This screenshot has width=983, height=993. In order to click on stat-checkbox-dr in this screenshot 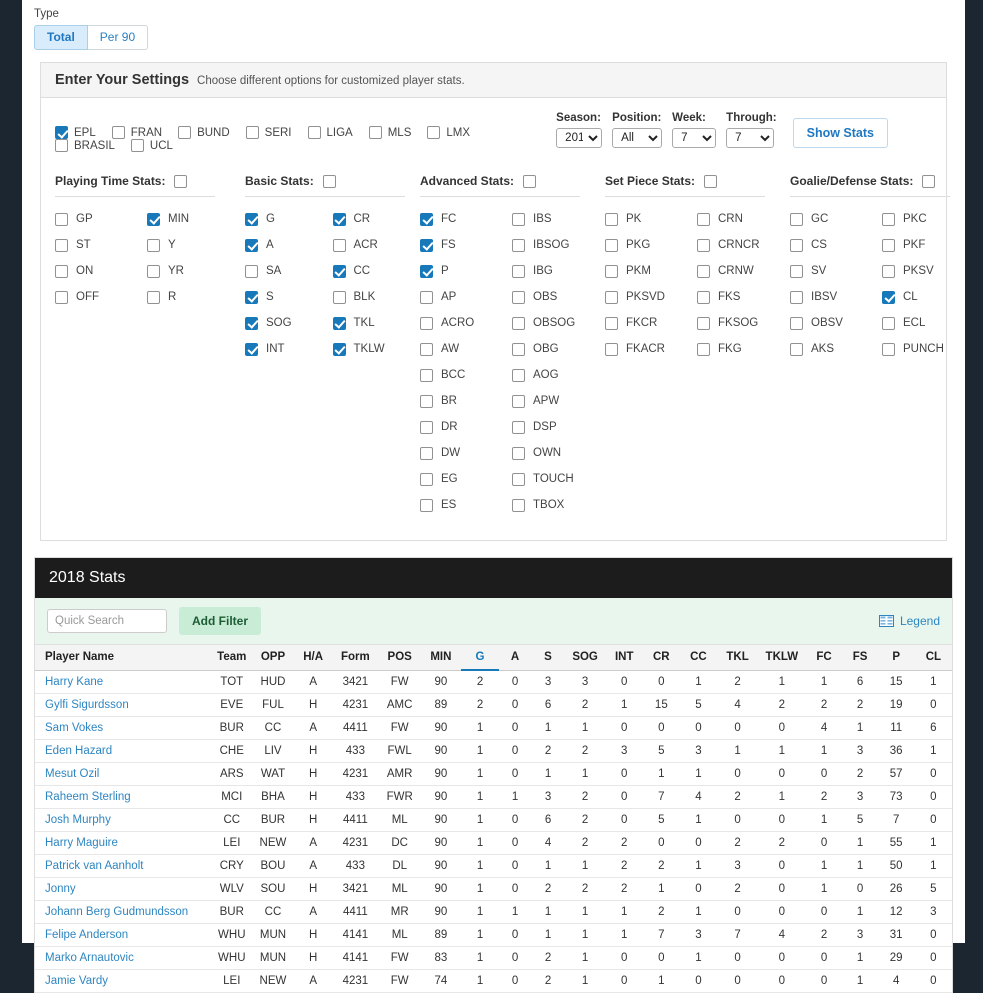, I will do `click(426, 427)`.